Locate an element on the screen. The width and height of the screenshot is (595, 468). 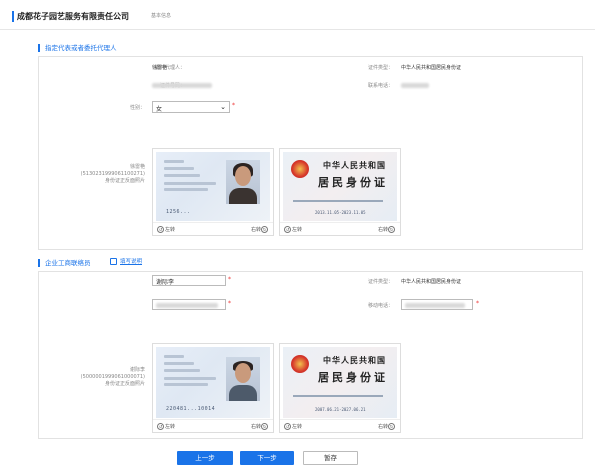
agent-section-title: 指定代表或者委托代理人 is located at coordinates (77, 47).